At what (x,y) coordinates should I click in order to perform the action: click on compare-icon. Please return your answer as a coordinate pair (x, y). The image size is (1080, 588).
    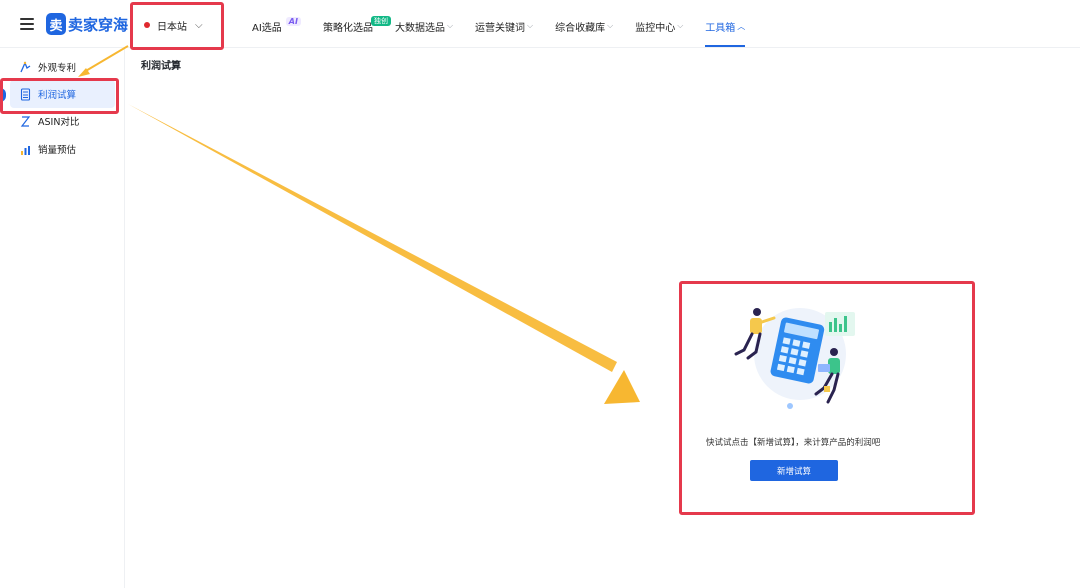
    Looking at the image, I should click on (25, 121).